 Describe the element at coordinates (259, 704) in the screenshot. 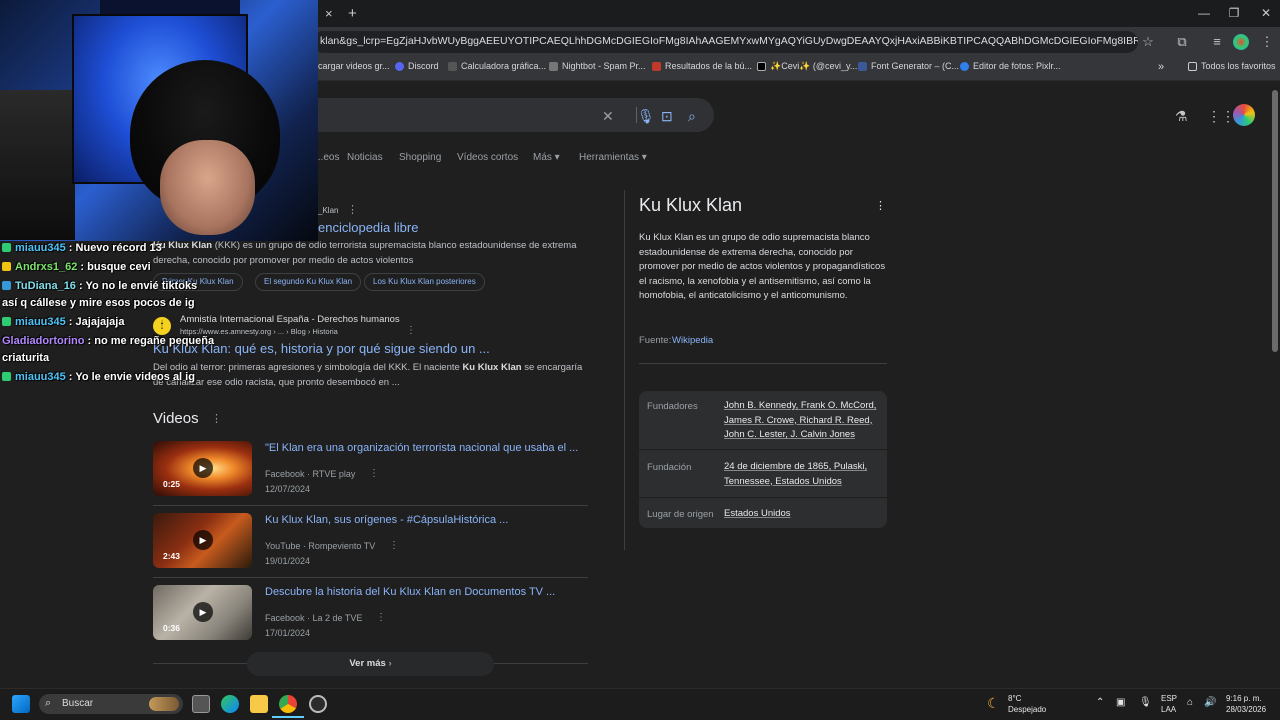

I see `file-explorer-icon` at that location.